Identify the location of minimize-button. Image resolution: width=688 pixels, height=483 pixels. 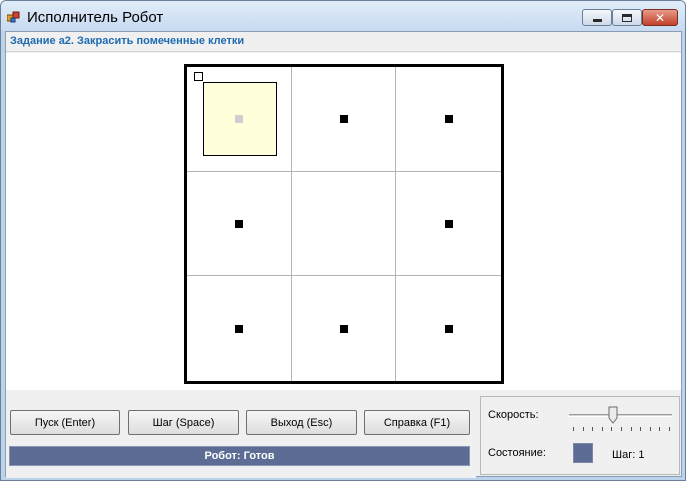
(597, 17).